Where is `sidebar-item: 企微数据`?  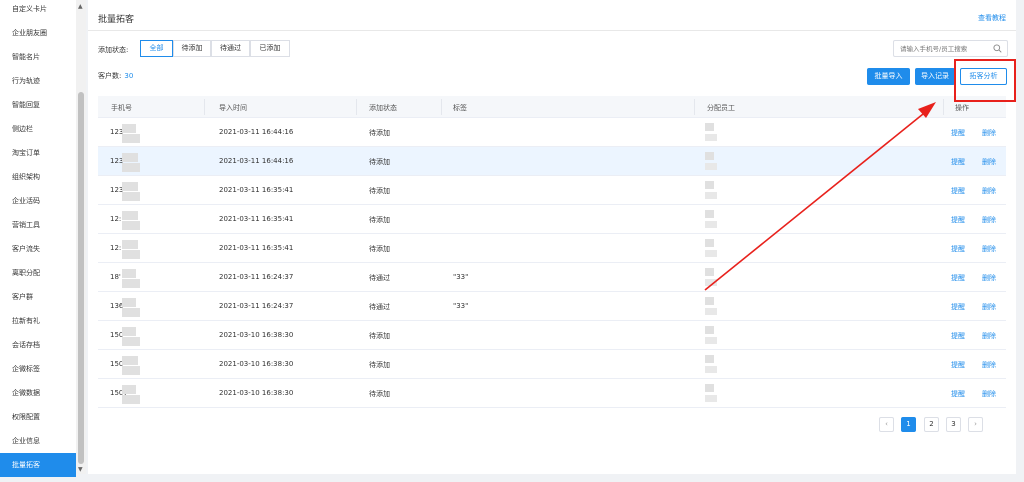
sidebar-item: 企微数据 is located at coordinates (38, 393).